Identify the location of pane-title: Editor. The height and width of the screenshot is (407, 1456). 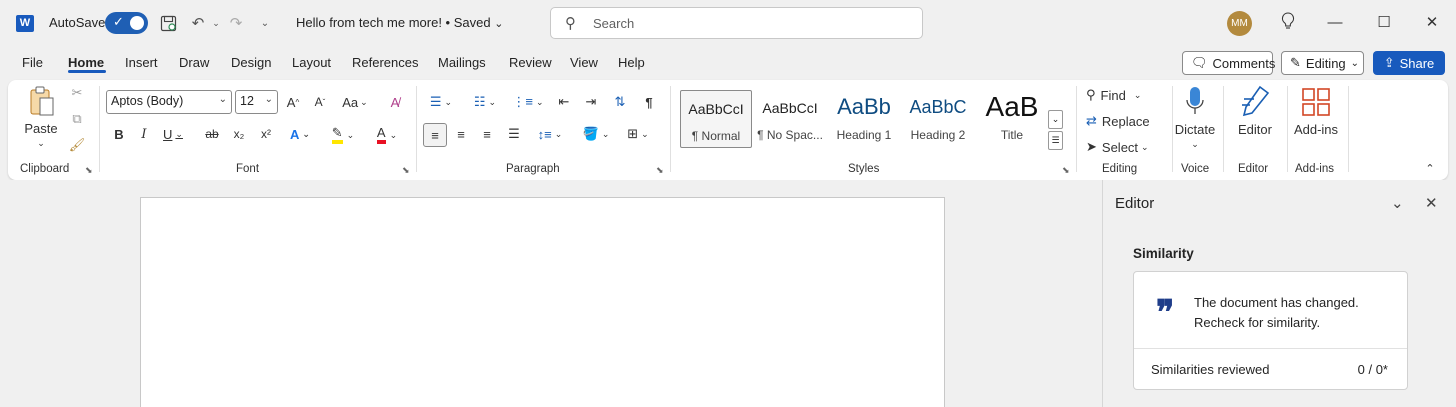
(1135, 203).